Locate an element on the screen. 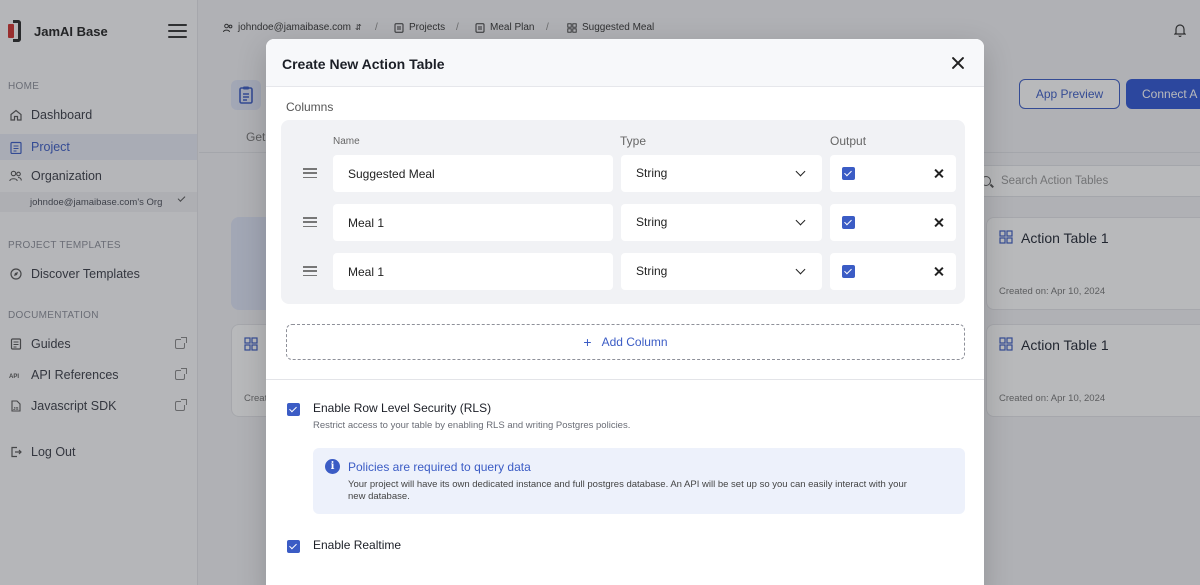 The image size is (1200, 585). dialog-title: Create New Action Table is located at coordinates (363, 64).